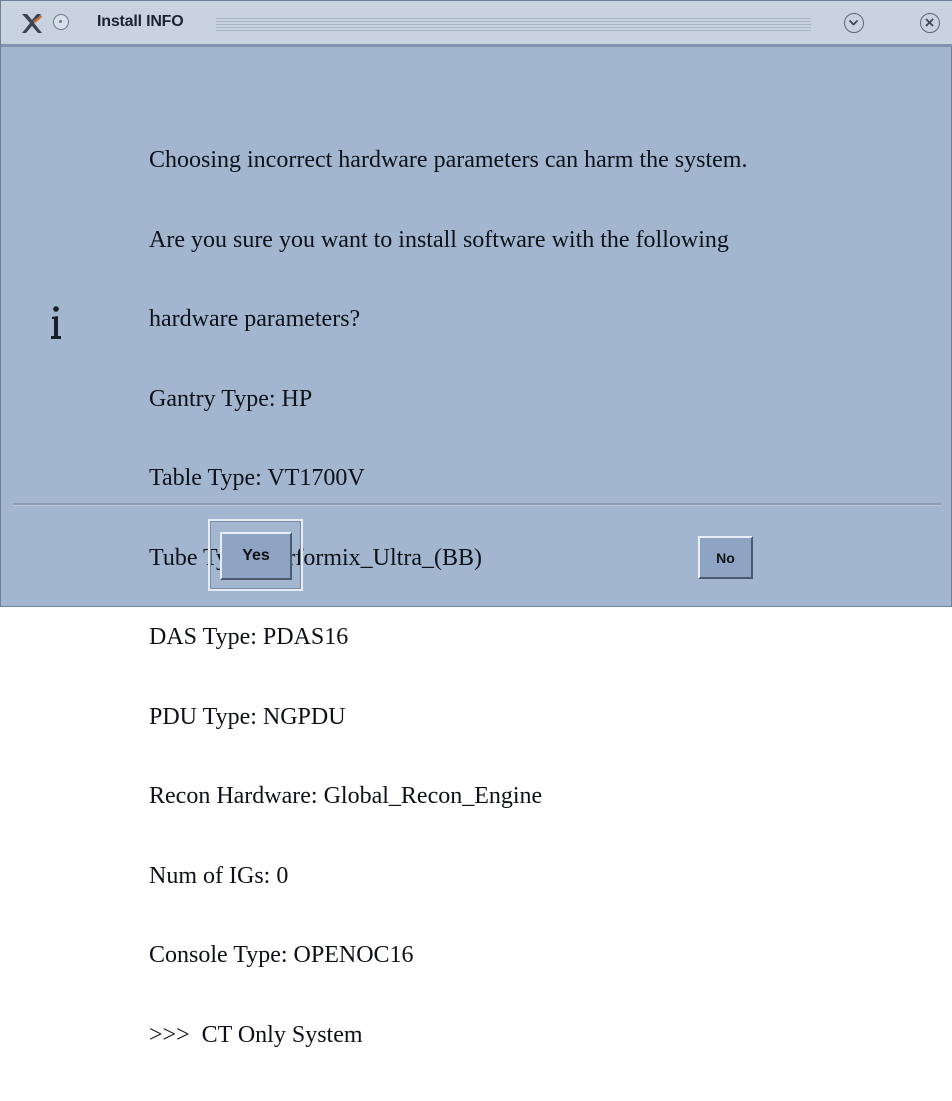  What do you see at coordinates (281, 955) in the screenshot?
I see `message-line: Console Type: OPENOC16` at bounding box center [281, 955].